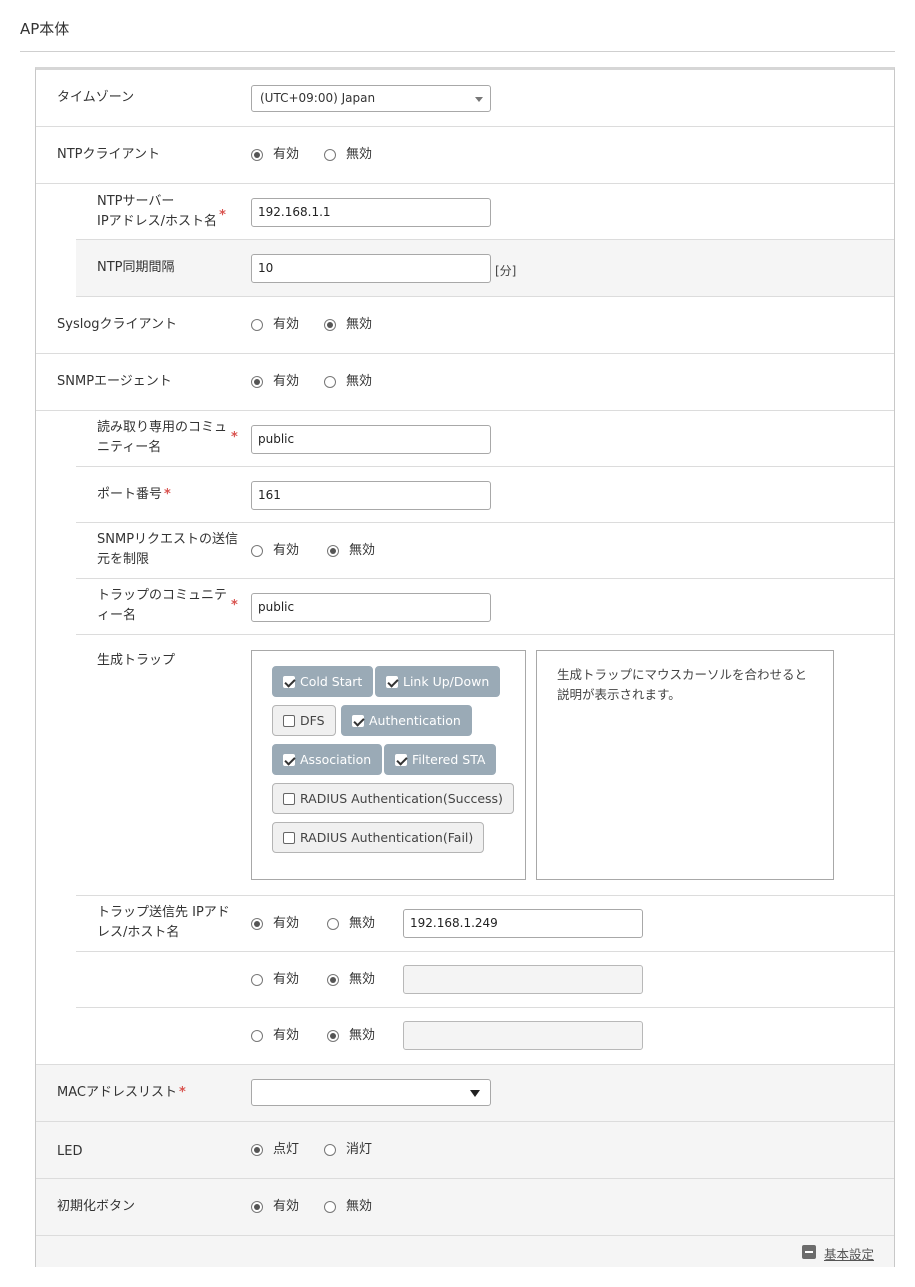 This screenshot has width=915, height=1287. I want to click on trap-destination-label: トラップ送信先 IPアド レス/ホスト名, so click(163, 923).